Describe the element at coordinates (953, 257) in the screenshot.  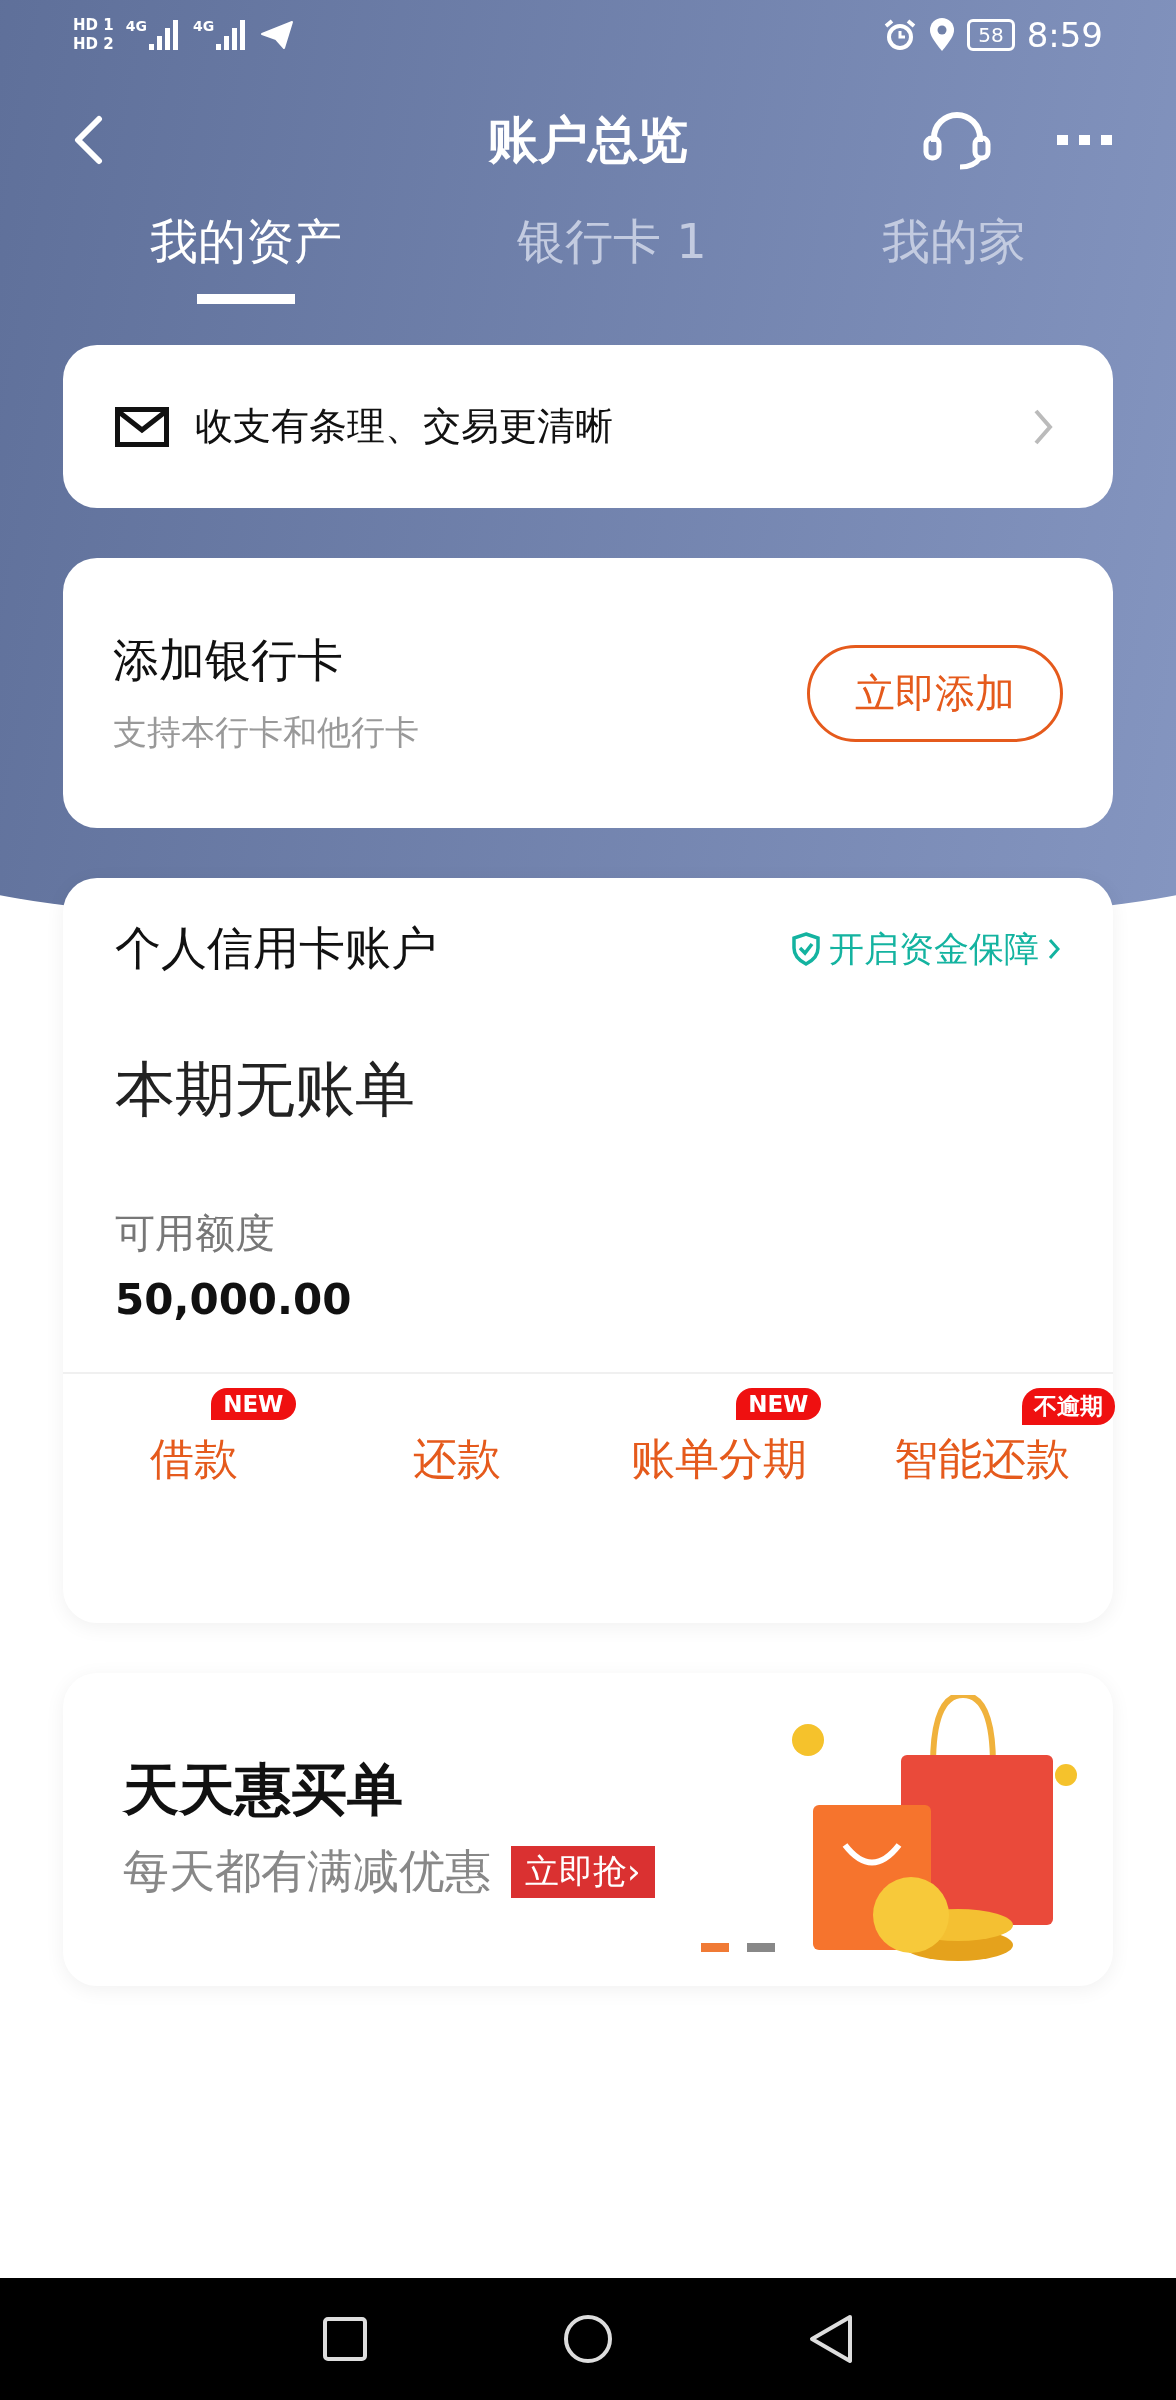
I see `tab: 我的家` at that location.